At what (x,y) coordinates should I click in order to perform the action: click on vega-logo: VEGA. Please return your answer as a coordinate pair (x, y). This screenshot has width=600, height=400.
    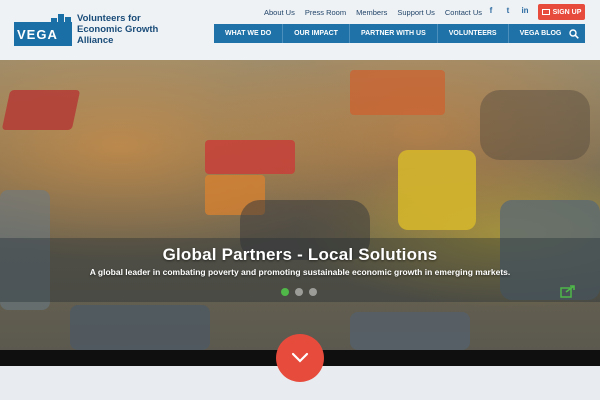
    Looking at the image, I should click on (43, 30).